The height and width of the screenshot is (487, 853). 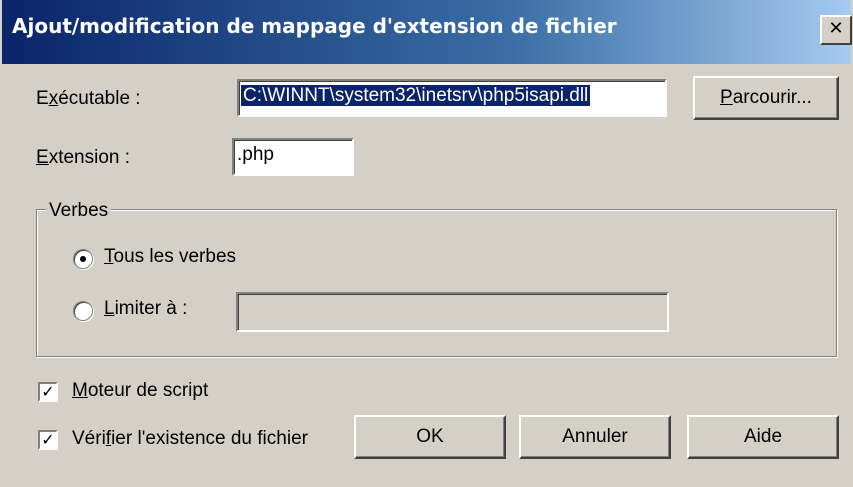 What do you see at coordinates (416, 95) in the screenshot?
I see `executable-value: C:\WINNT\system32\inetsrv\php5isapi.dll` at bounding box center [416, 95].